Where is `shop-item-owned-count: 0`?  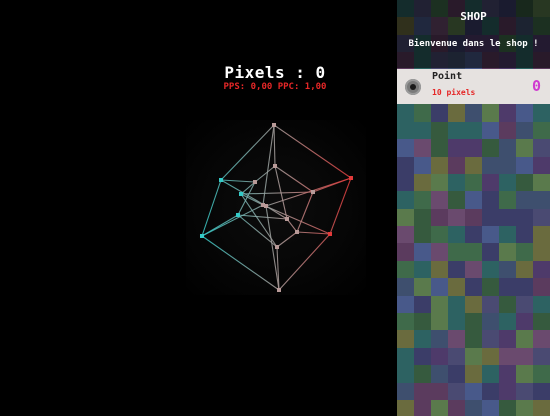 shop-item-owned-count: 0 is located at coordinates (536, 86).